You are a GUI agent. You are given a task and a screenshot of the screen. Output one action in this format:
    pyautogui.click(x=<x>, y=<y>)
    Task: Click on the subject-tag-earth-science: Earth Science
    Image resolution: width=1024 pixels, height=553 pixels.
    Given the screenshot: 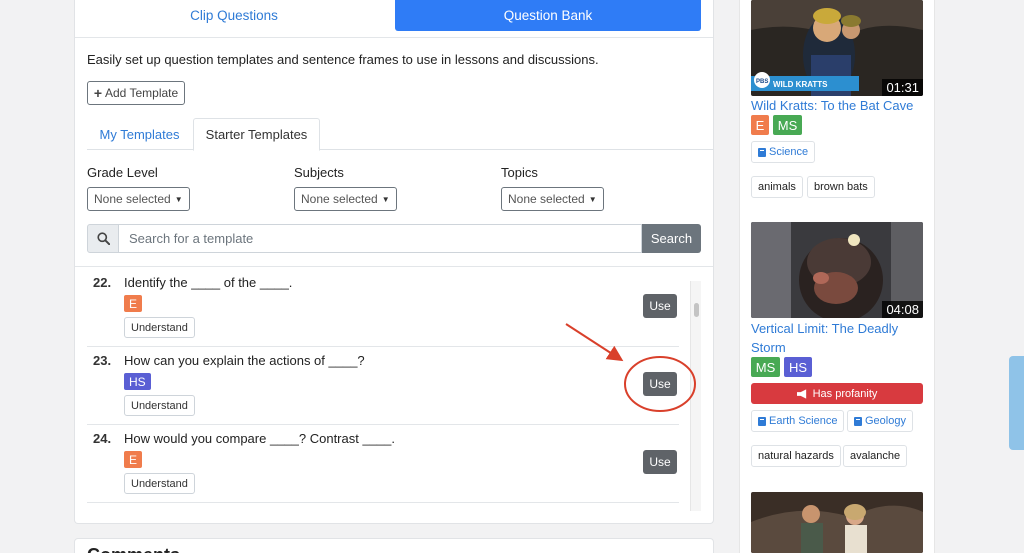 What is the action you would take?
    pyautogui.click(x=798, y=421)
    